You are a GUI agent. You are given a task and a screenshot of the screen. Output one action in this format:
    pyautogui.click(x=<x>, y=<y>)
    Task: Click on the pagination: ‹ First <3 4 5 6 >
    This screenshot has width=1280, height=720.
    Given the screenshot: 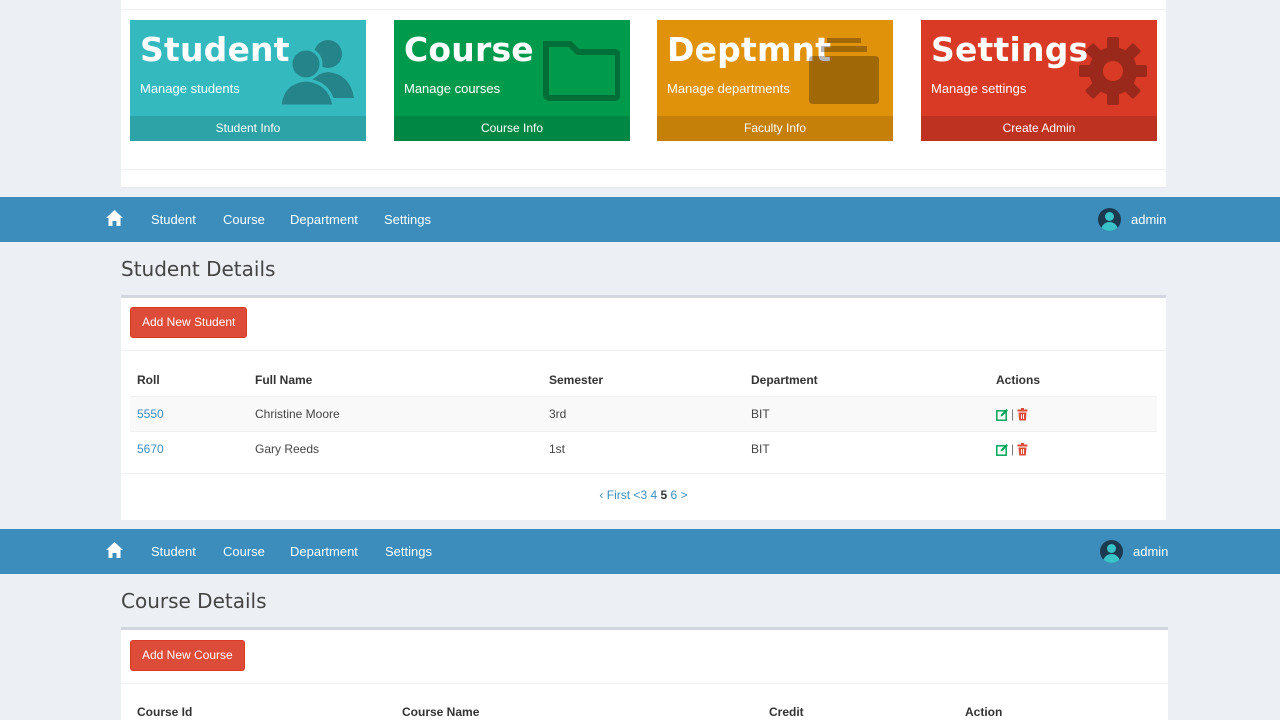 What is the action you would take?
    pyautogui.click(x=643, y=495)
    